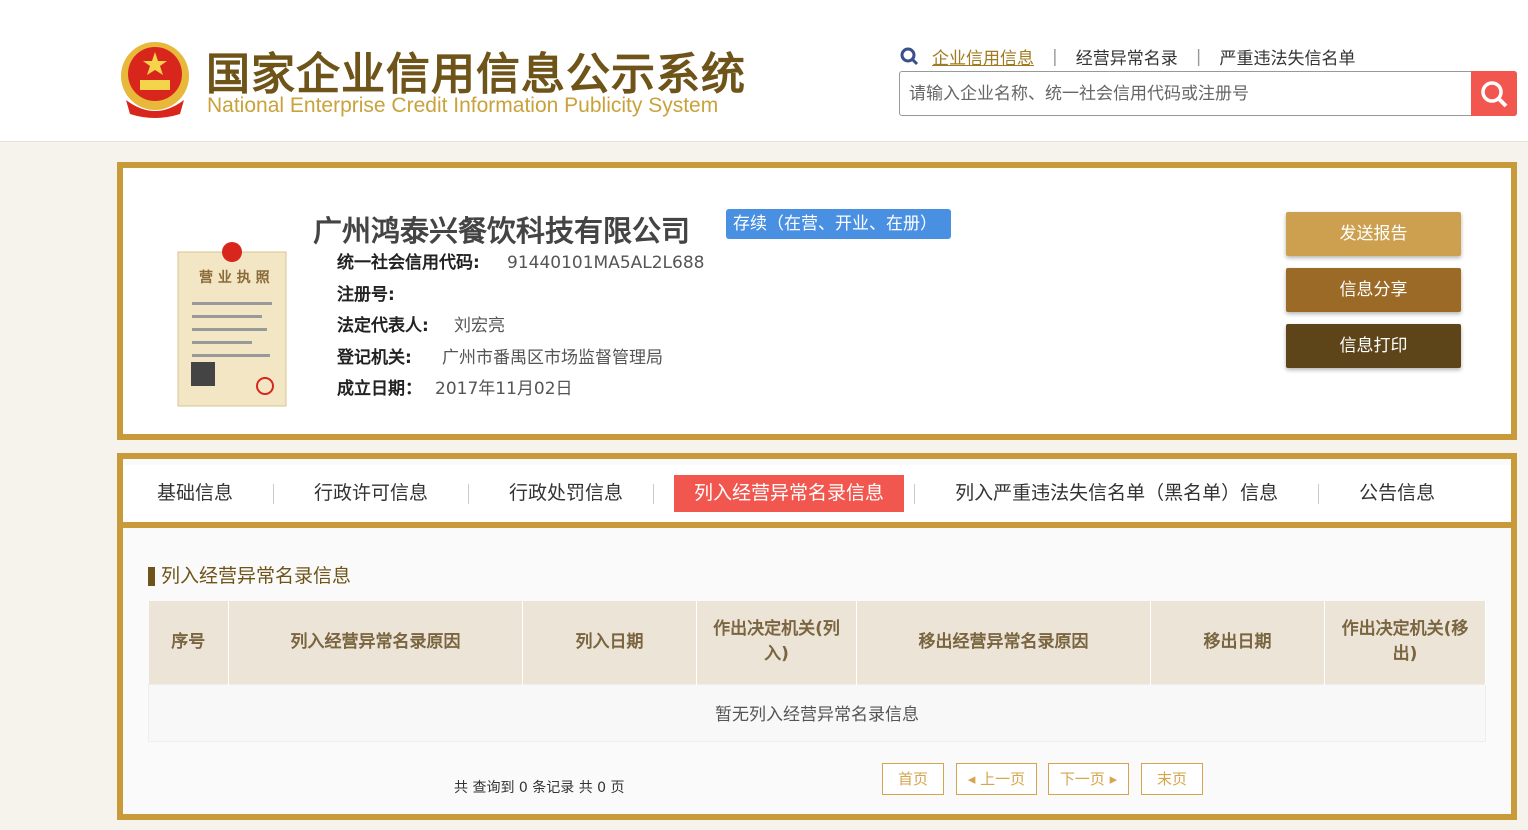  Describe the element at coordinates (1397, 493) in the screenshot. I see `tab-announcements: 公告信息` at that location.